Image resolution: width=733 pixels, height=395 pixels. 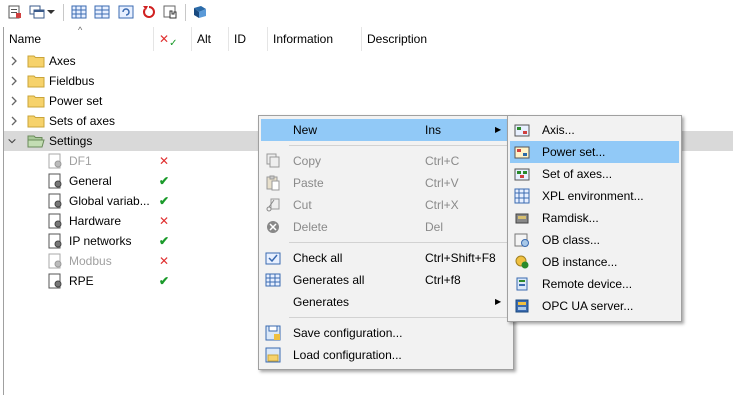 What do you see at coordinates (248, 39) in the screenshot?
I see `column-id: ID` at bounding box center [248, 39].